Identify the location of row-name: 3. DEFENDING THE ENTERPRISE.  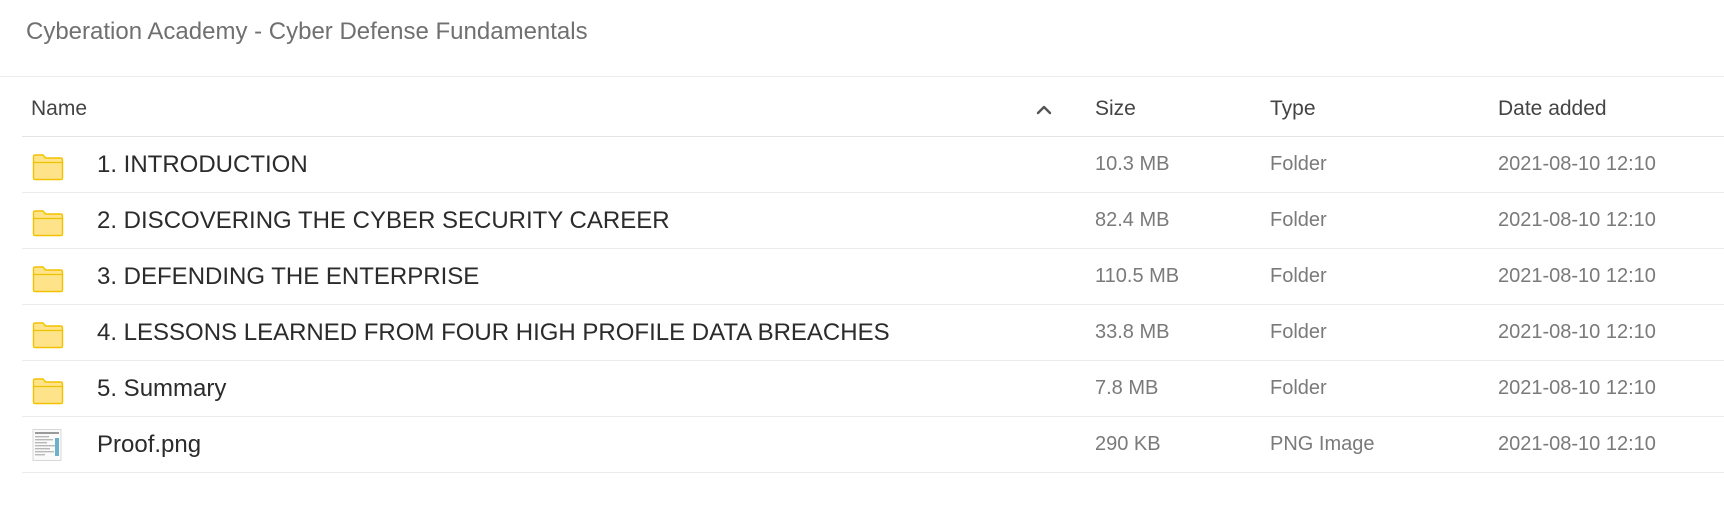
(288, 276).